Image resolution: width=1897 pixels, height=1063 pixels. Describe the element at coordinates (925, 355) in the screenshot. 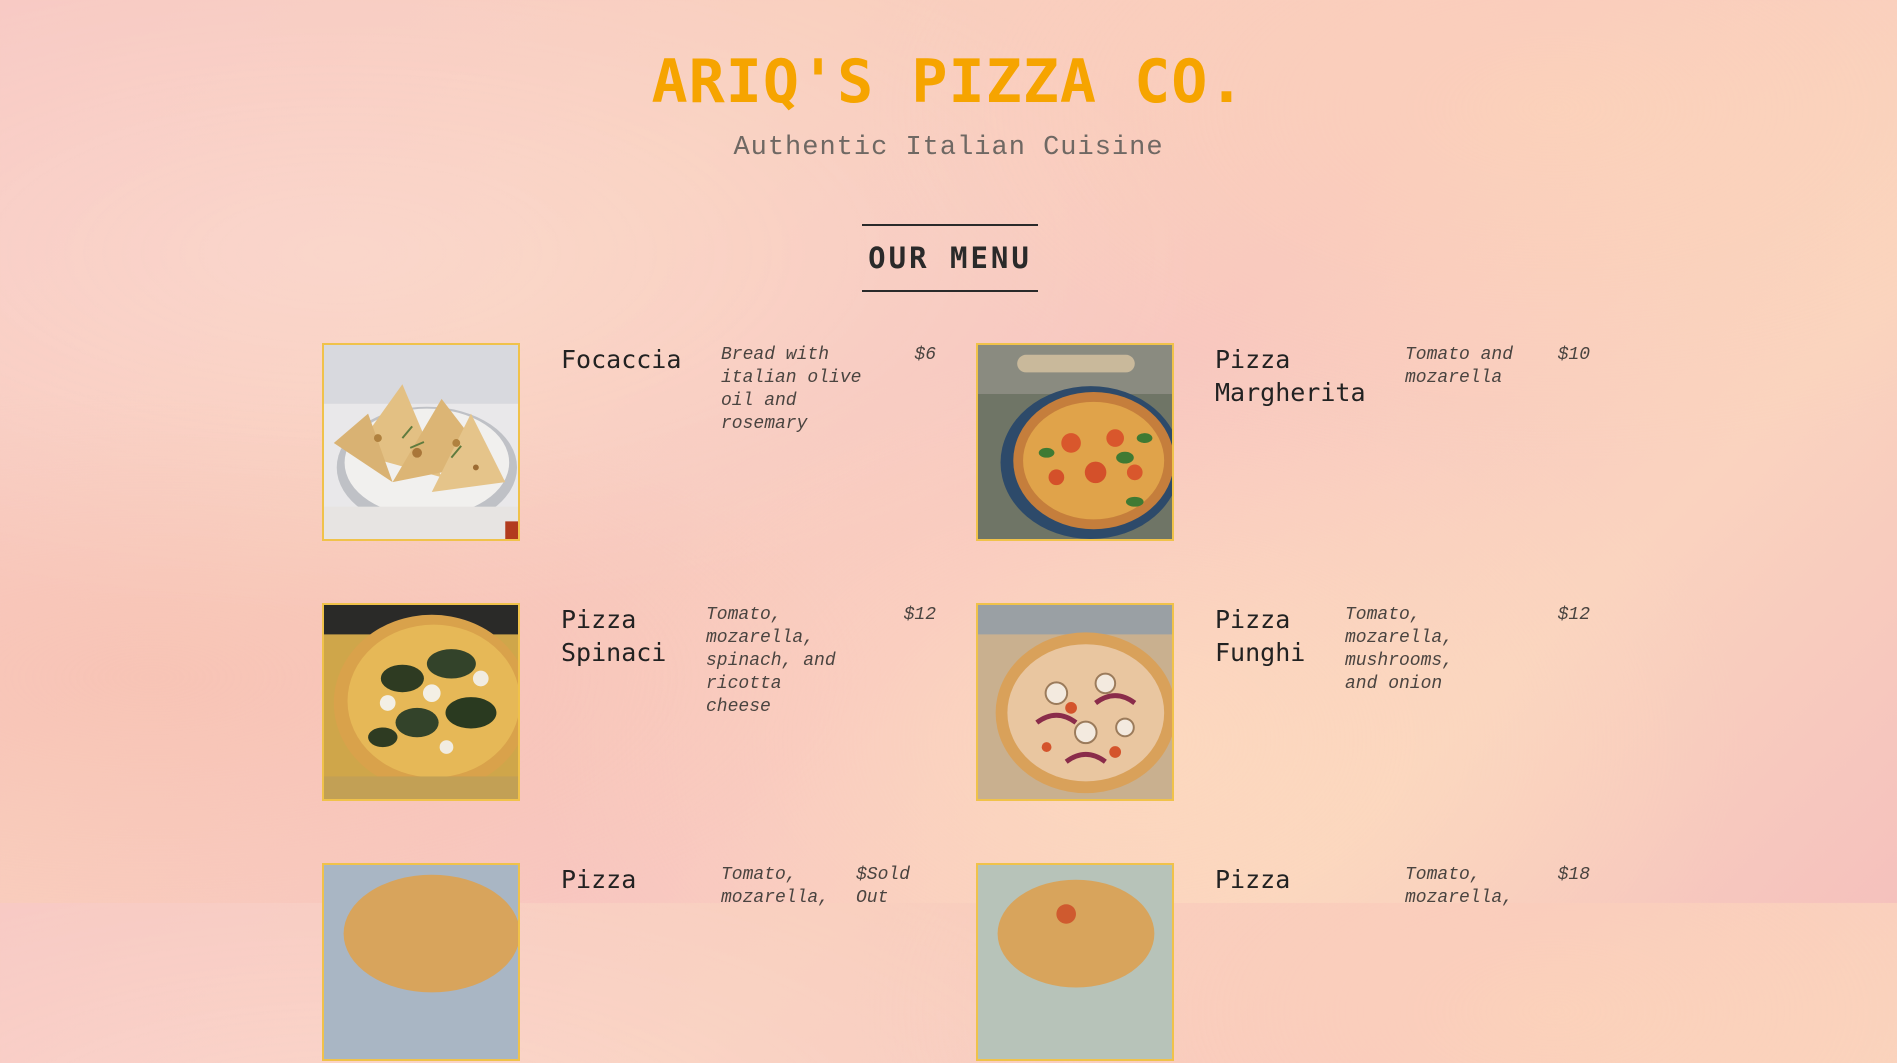

I see `item-price: $6` at that location.